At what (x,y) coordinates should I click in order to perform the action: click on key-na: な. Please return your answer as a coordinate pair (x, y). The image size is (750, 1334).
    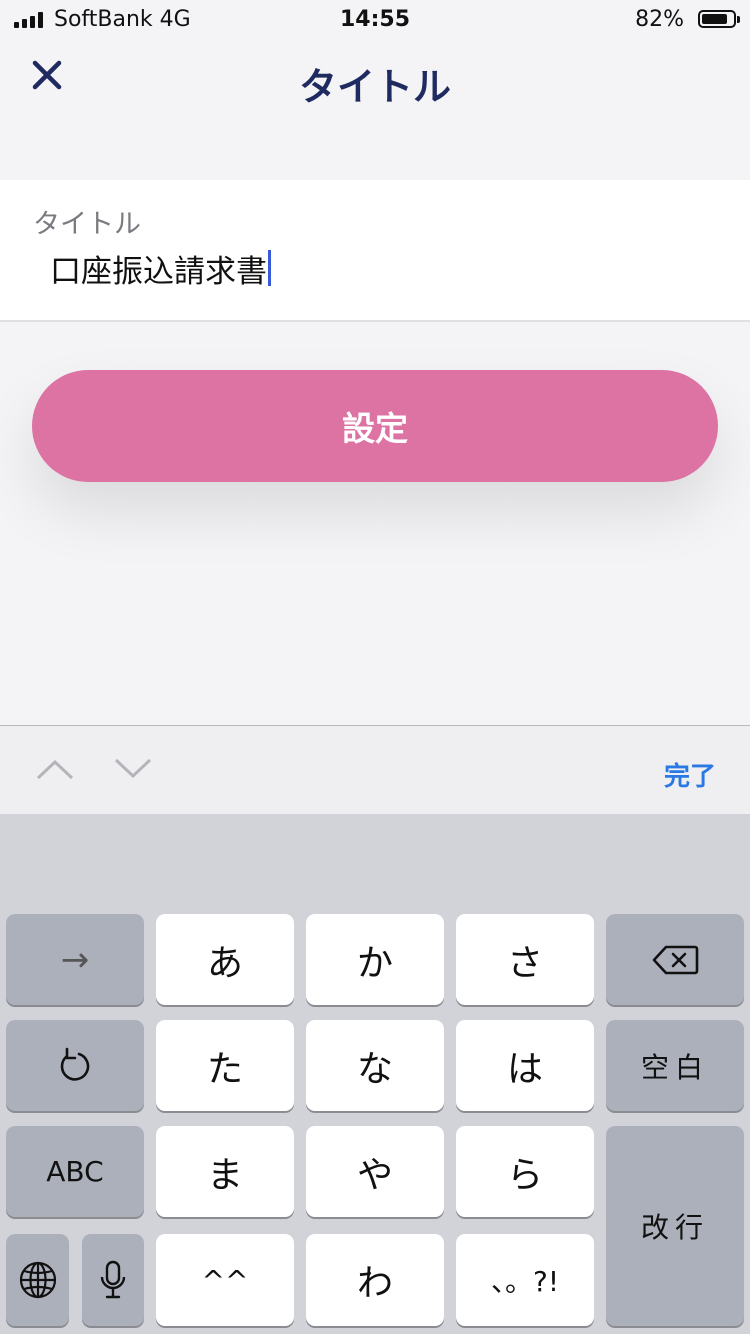
    Looking at the image, I should click on (375, 1065).